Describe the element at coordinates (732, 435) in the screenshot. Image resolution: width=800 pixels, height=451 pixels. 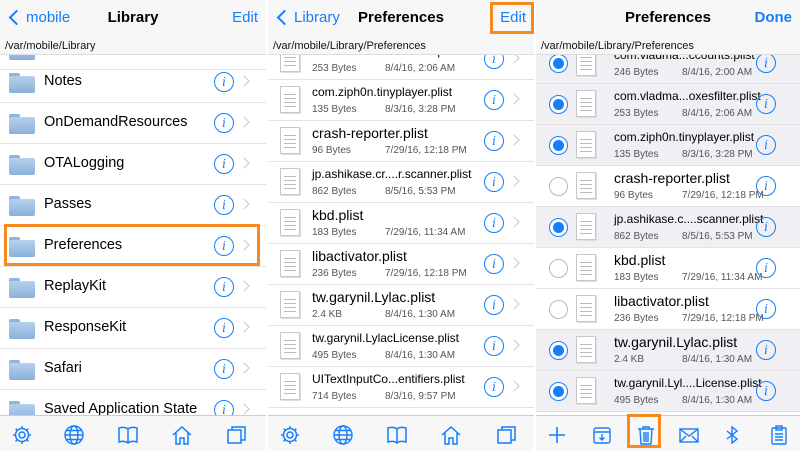
I see `bluetooth-icon` at that location.